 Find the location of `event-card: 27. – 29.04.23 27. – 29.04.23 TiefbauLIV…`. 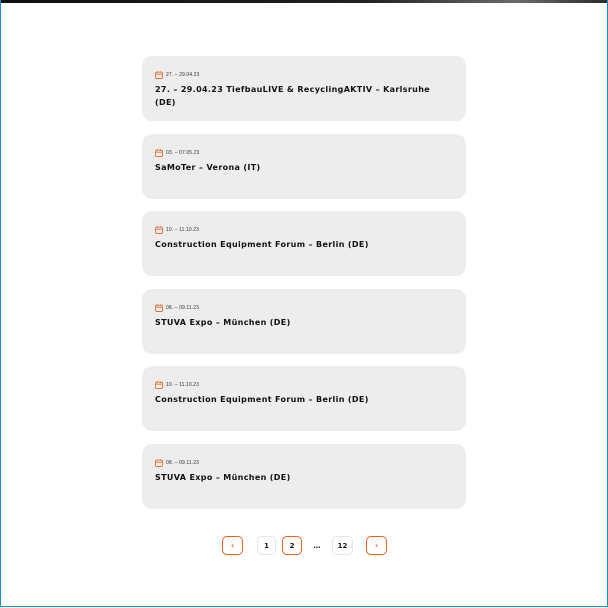

event-card: 27. – 29.04.23 27. – 29.04.23 TiefbauLIV… is located at coordinates (304, 88).